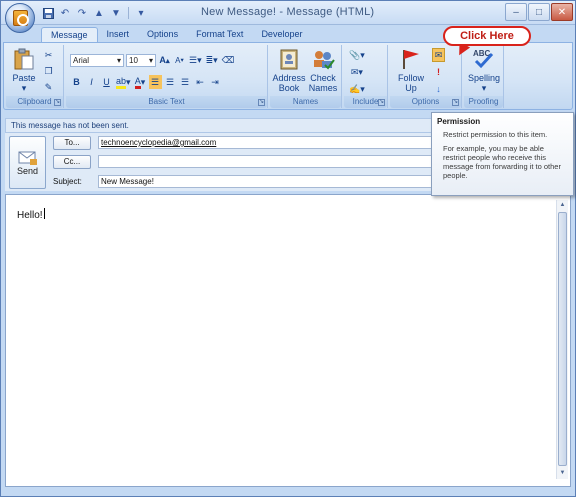  Describe the element at coordinates (57, 102) in the screenshot. I see `clipboard-launcher-icon: ↘` at that location.